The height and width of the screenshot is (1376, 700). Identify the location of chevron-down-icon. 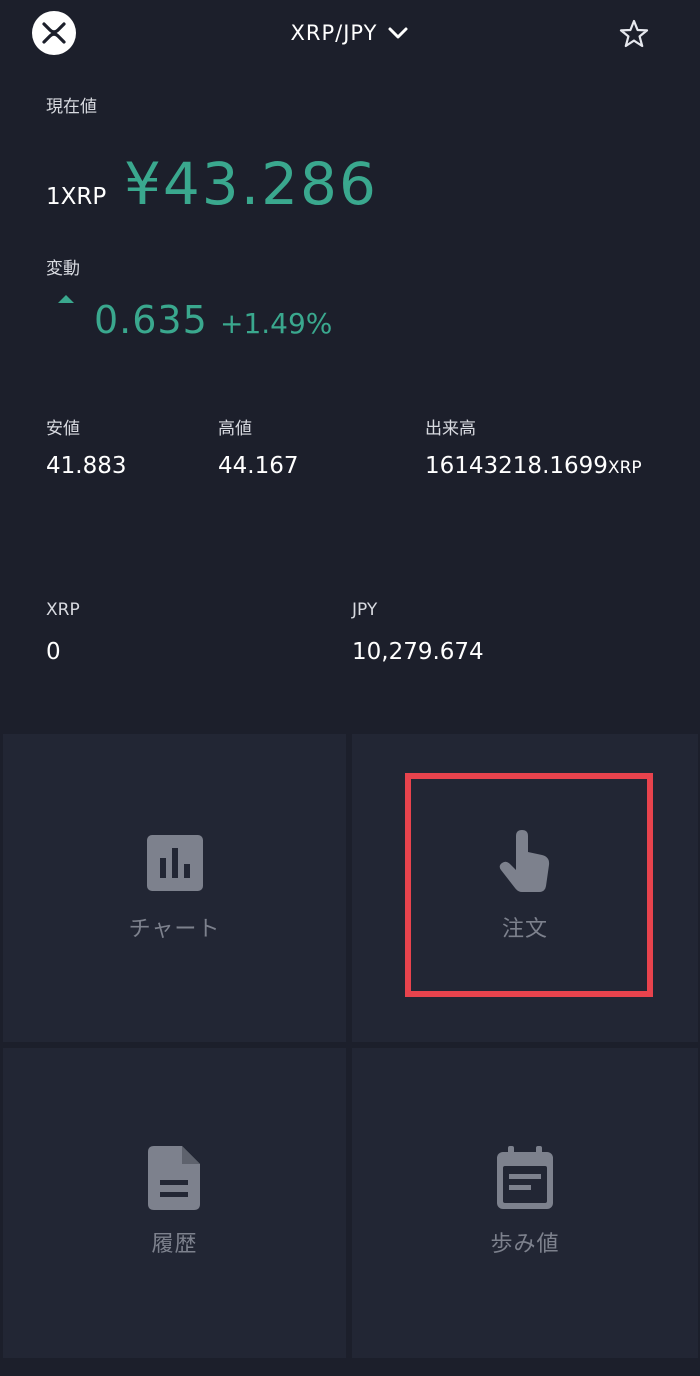
(398, 33).